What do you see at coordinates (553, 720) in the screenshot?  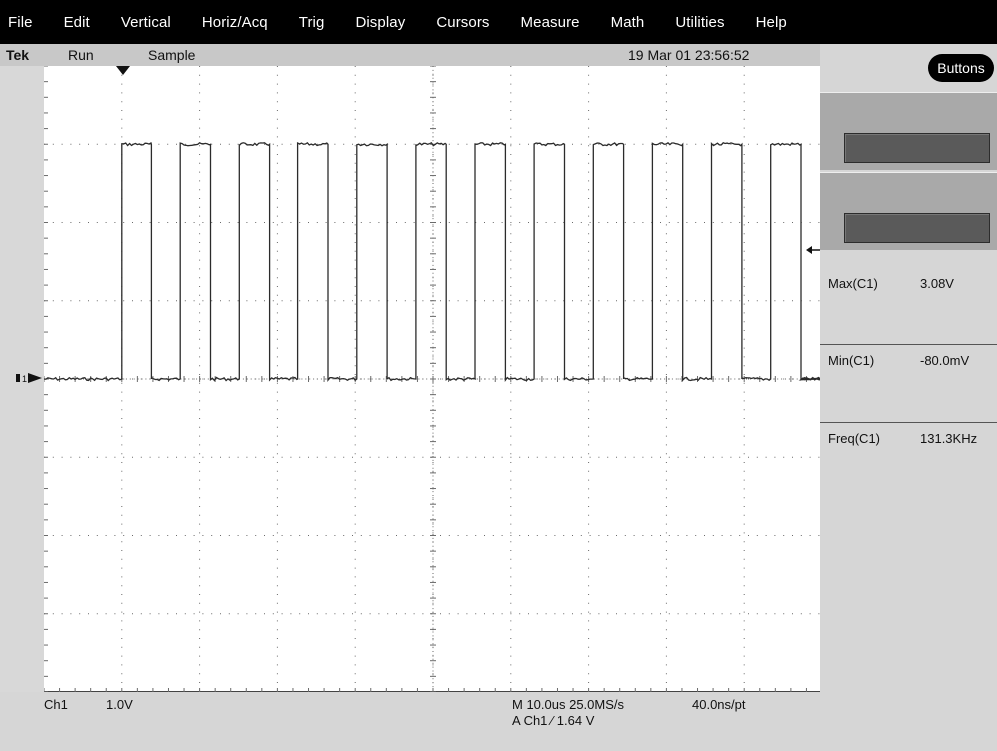 I see `trigger-readout-label: A Ch1 ∕ 1.64 V` at bounding box center [553, 720].